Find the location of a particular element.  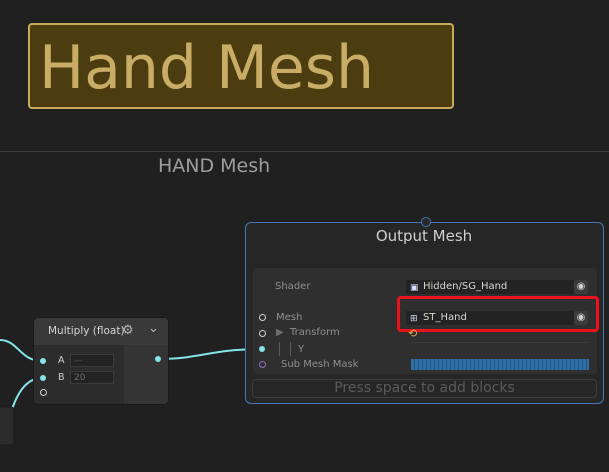

input-port-extra is located at coordinates (43, 392).